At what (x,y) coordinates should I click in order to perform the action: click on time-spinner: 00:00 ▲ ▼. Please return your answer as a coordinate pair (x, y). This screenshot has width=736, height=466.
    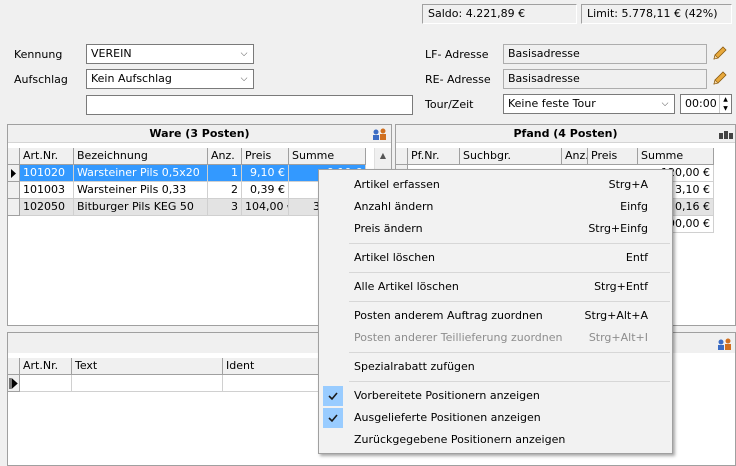
    Looking at the image, I should click on (706, 104).